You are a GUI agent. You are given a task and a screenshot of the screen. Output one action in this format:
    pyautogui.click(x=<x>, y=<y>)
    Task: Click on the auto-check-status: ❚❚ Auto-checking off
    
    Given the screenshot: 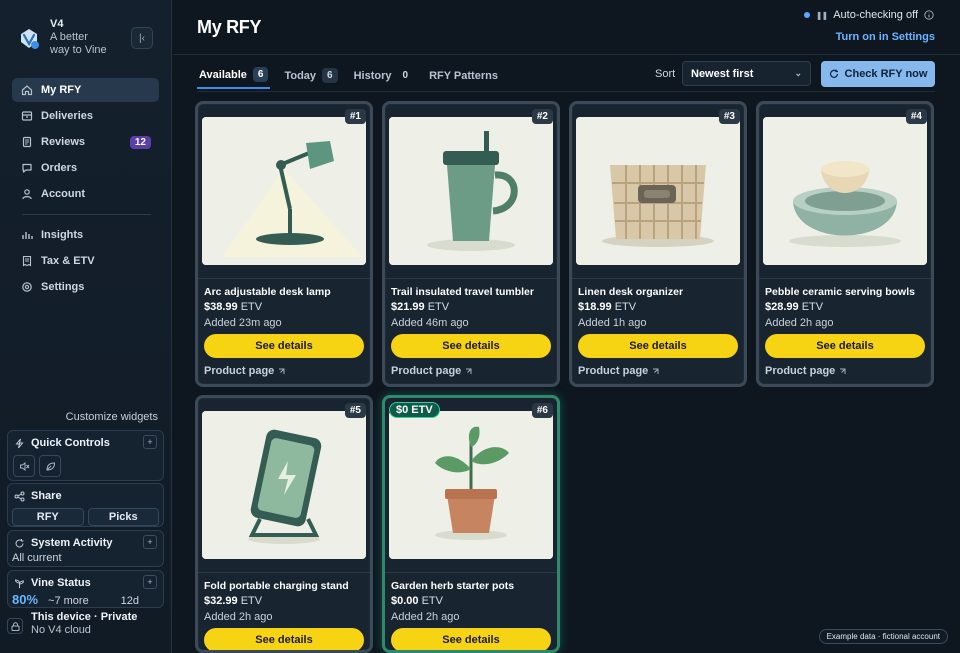 What is the action you would take?
    pyautogui.click(x=868, y=15)
    